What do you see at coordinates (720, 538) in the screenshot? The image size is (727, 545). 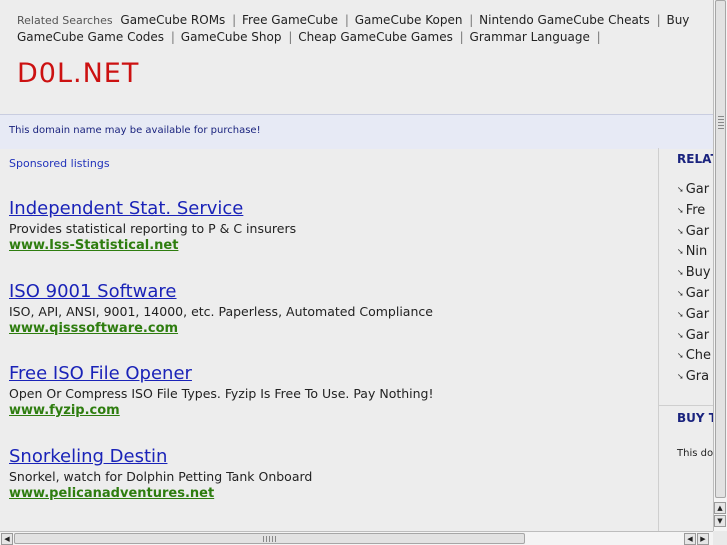 I see `scrollbar-corner` at bounding box center [720, 538].